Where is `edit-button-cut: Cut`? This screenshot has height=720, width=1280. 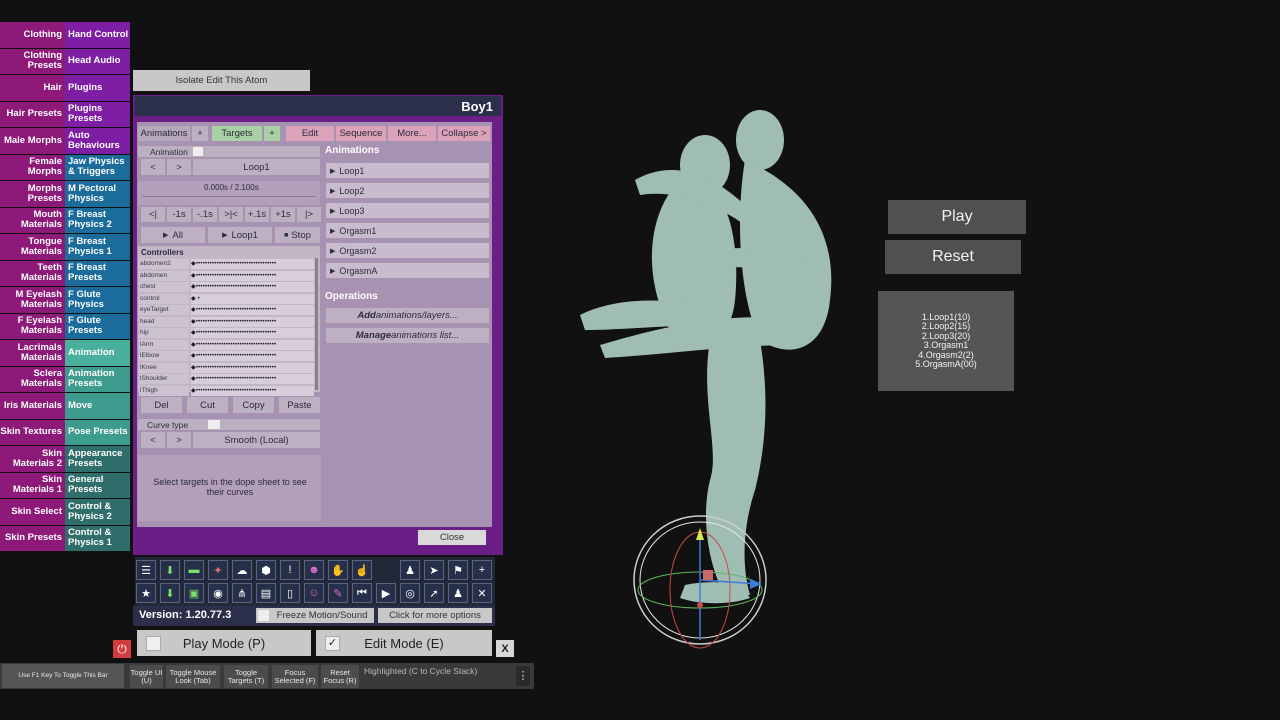
edit-button-cut: Cut is located at coordinates (207, 405).